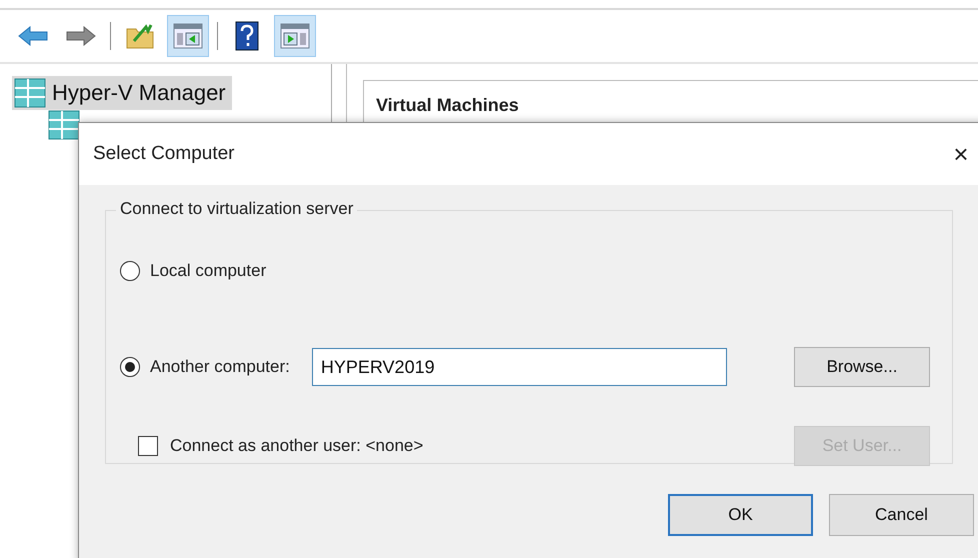 This screenshot has height=558, width=978. I want to click on folder-icon, so click(140, 36).